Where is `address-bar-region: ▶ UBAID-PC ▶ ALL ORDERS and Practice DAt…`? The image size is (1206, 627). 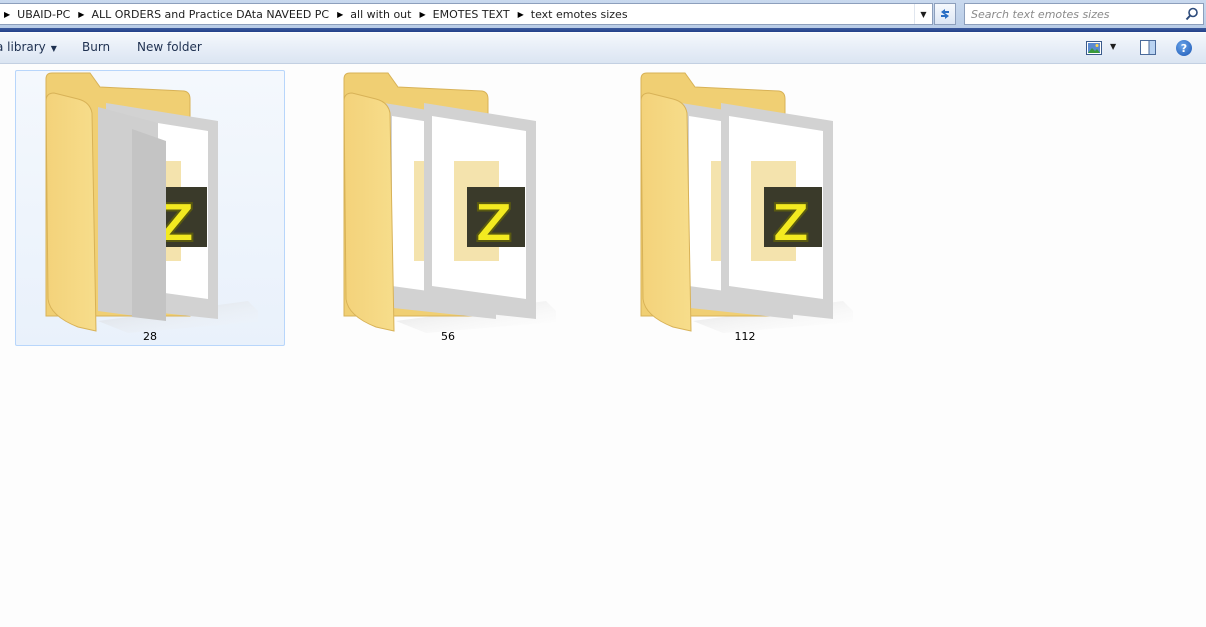
address-bar-region: ▶ UBAID-PC ▶ ALL ORDERS and Practice DAt… is located at coordinates (603, 16).